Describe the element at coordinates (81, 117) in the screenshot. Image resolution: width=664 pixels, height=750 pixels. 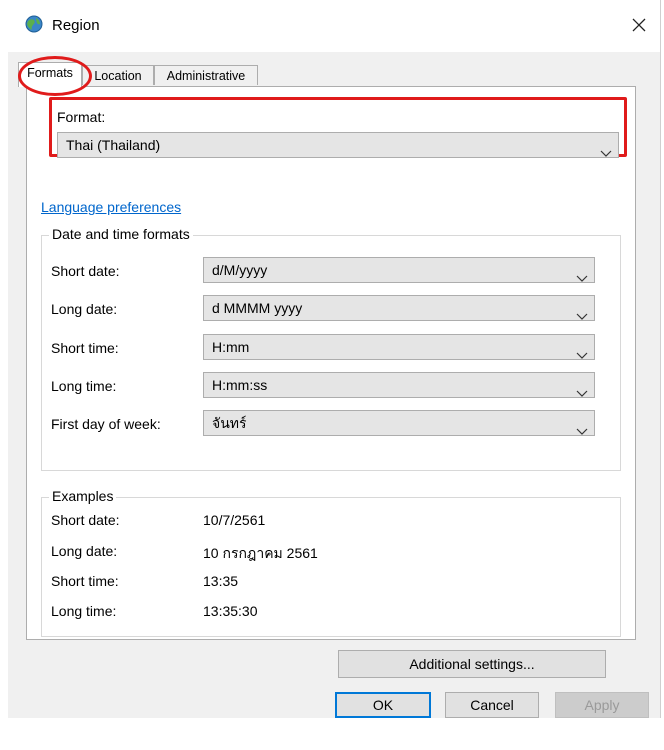
I see `format-label: Format:` at that location.